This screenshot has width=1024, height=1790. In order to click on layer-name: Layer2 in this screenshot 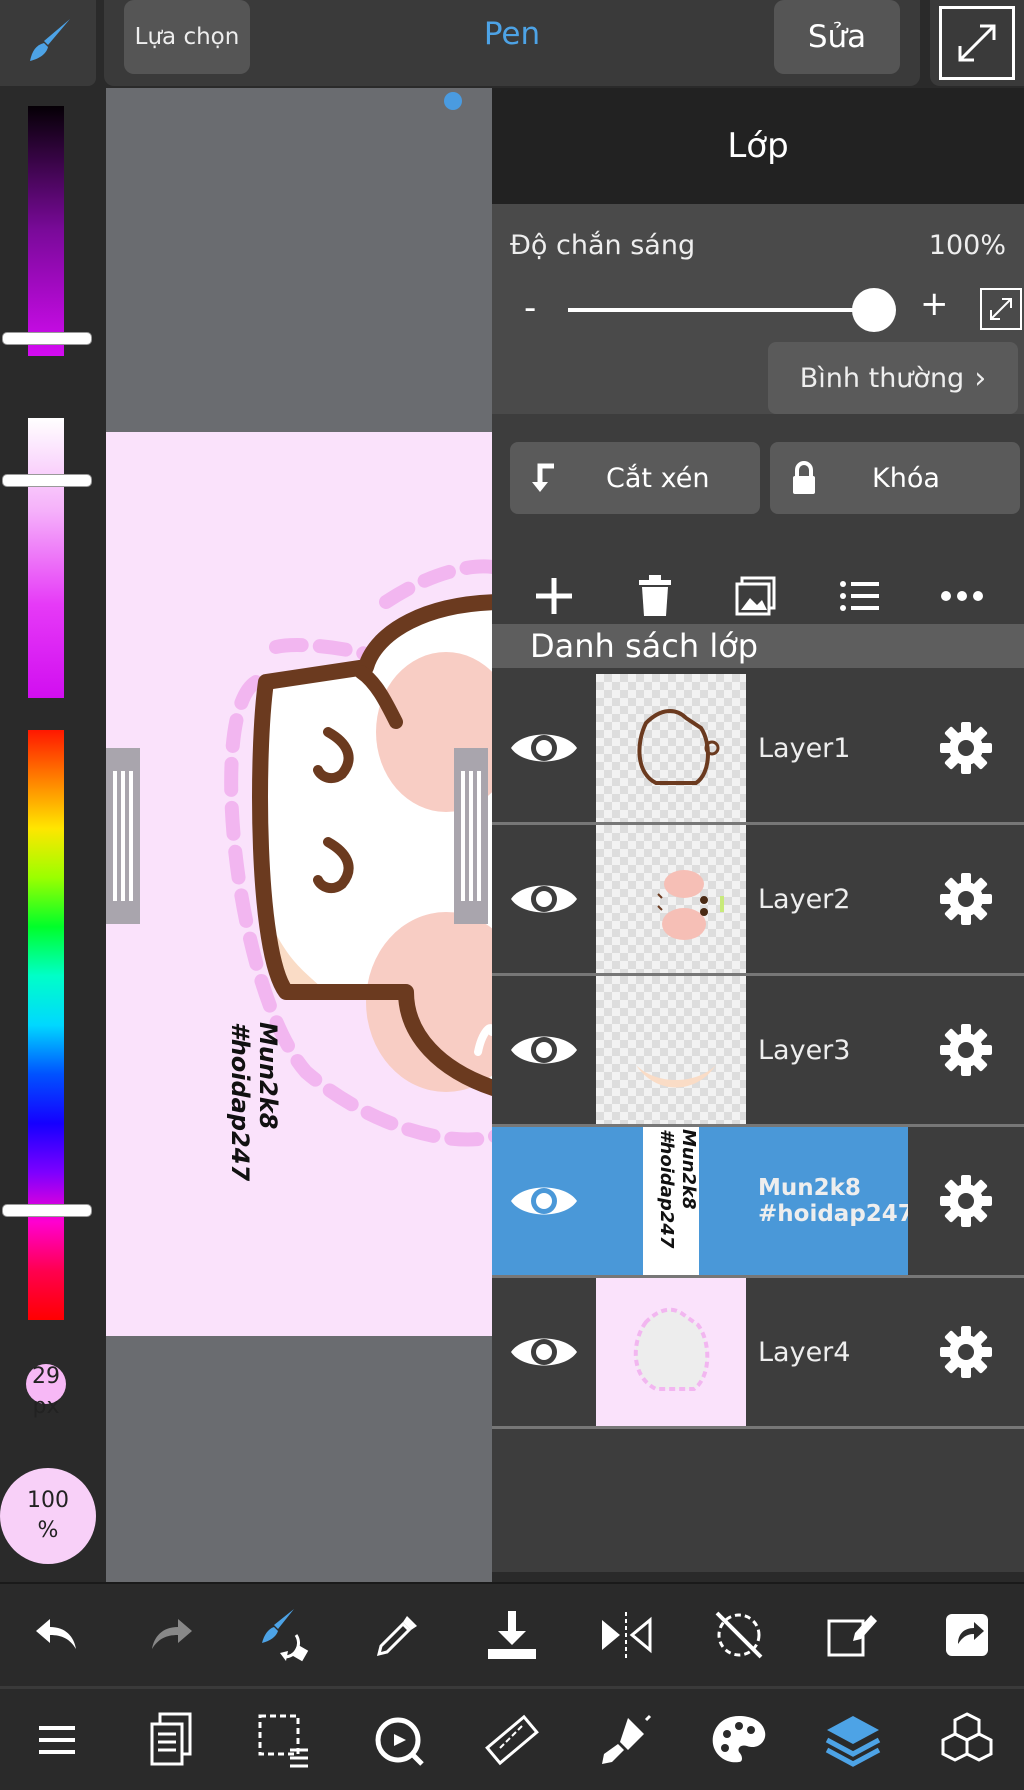, I will do `click(827, 899)`.